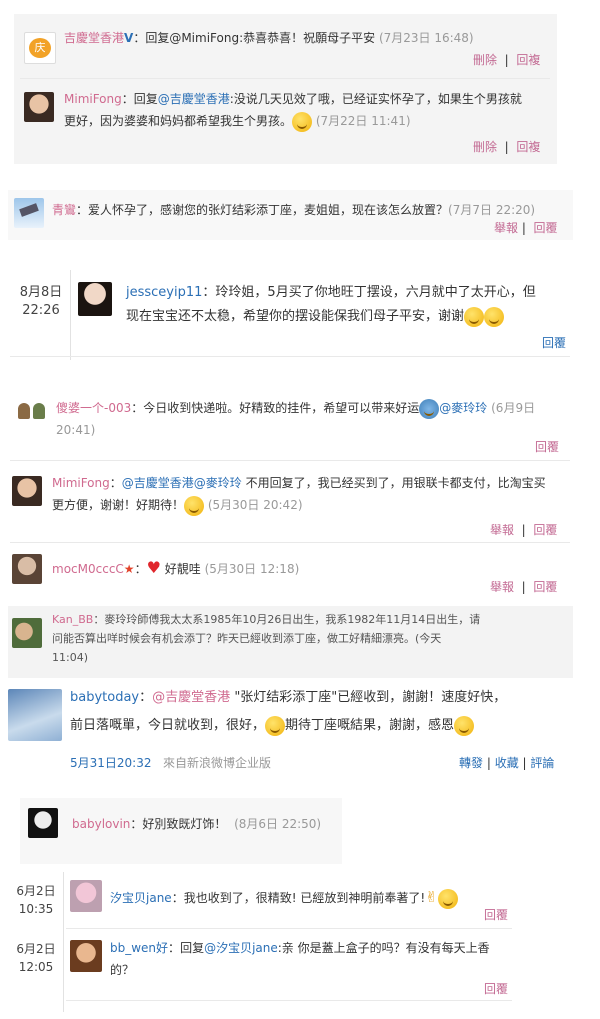  I want to click on timestamp: (5月30日 20:42), so click(255, 505).